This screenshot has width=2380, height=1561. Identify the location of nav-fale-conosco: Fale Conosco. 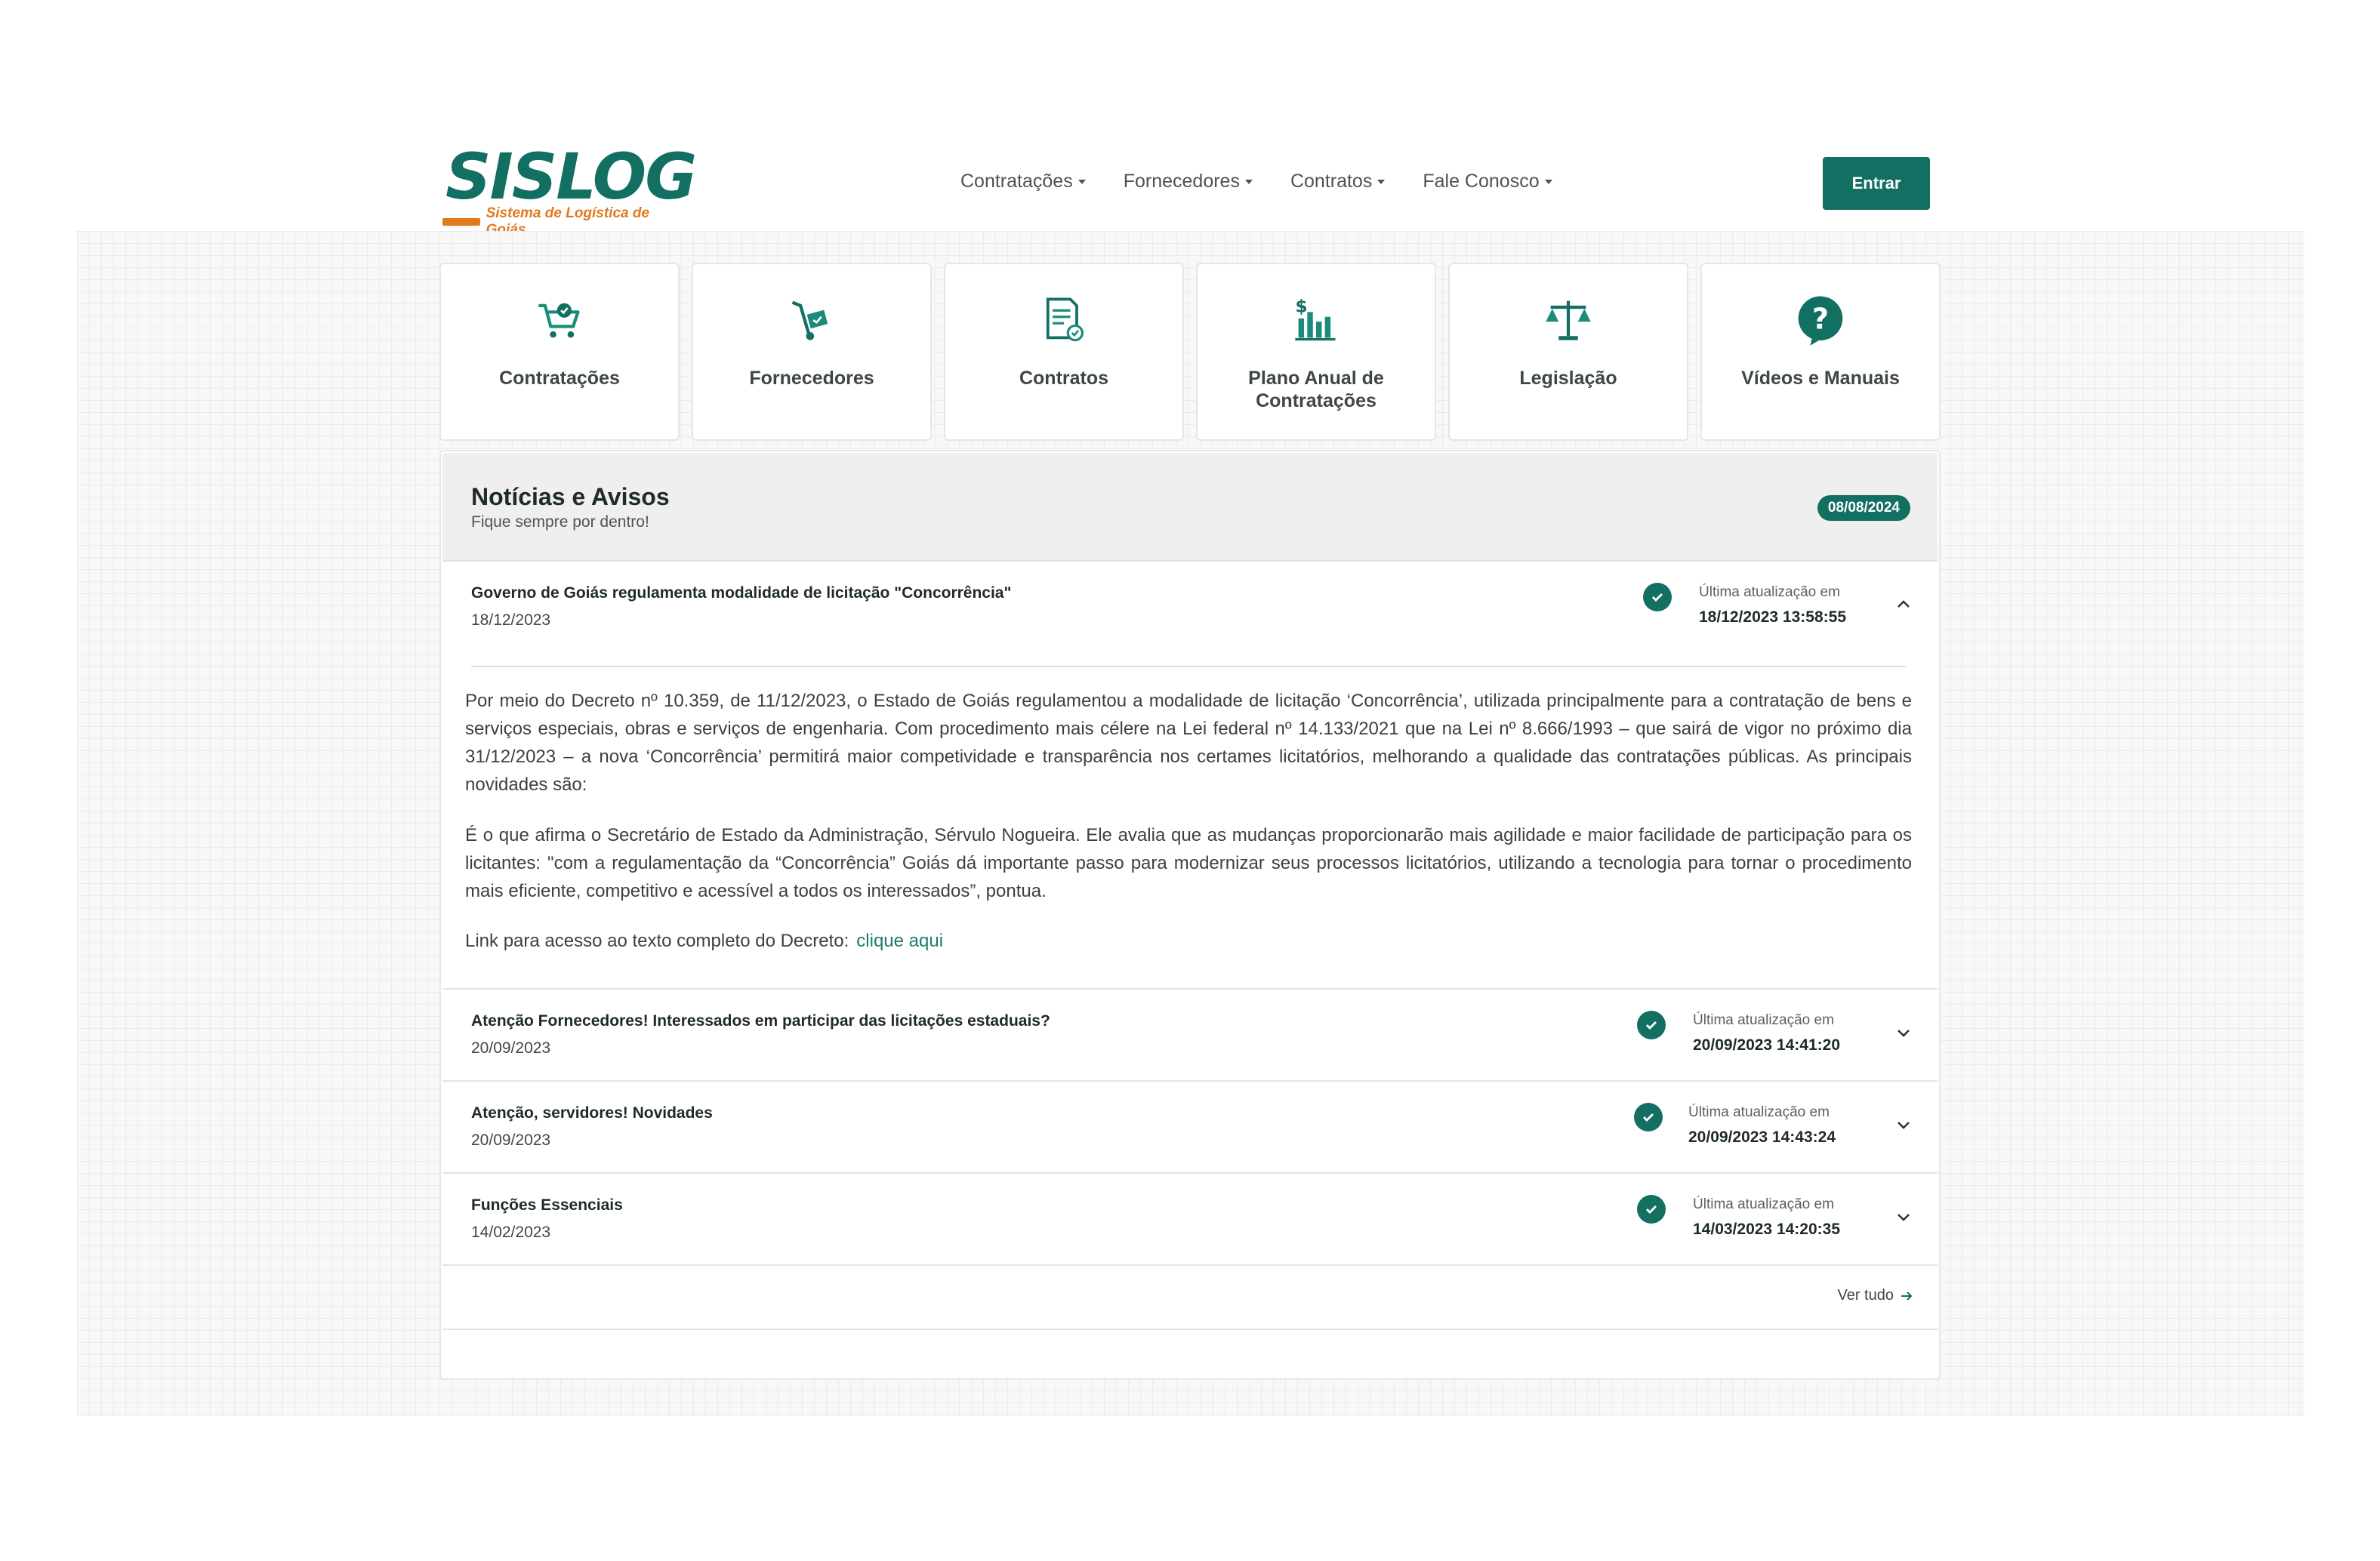
(1487, 181).